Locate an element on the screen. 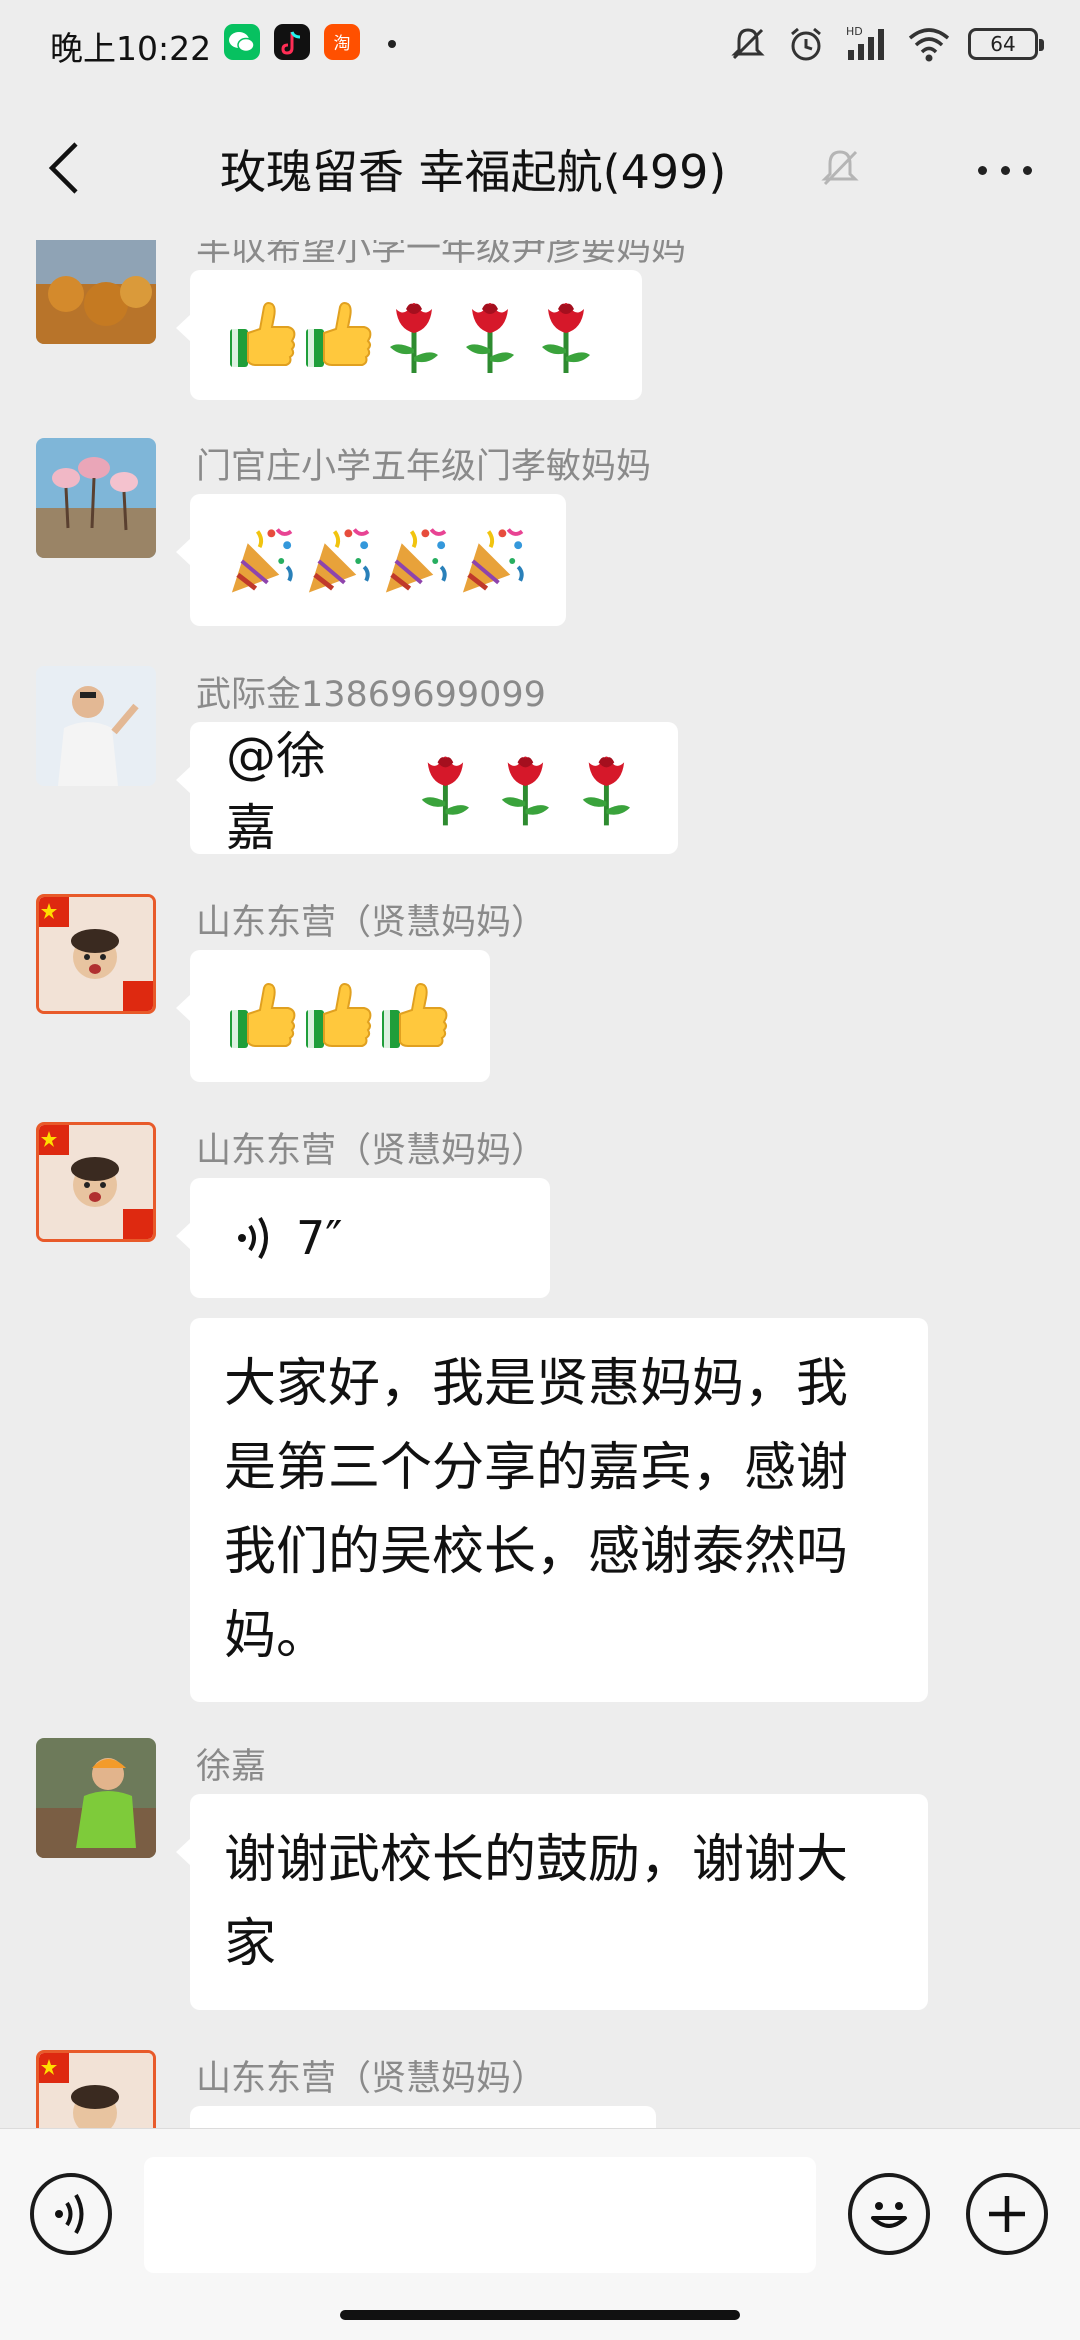  mute-bell-icon is located at coordinates (748, 44).